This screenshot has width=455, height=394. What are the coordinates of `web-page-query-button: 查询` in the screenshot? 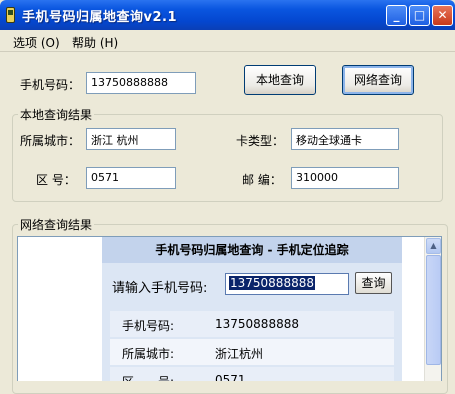 It's located at (373, 283).